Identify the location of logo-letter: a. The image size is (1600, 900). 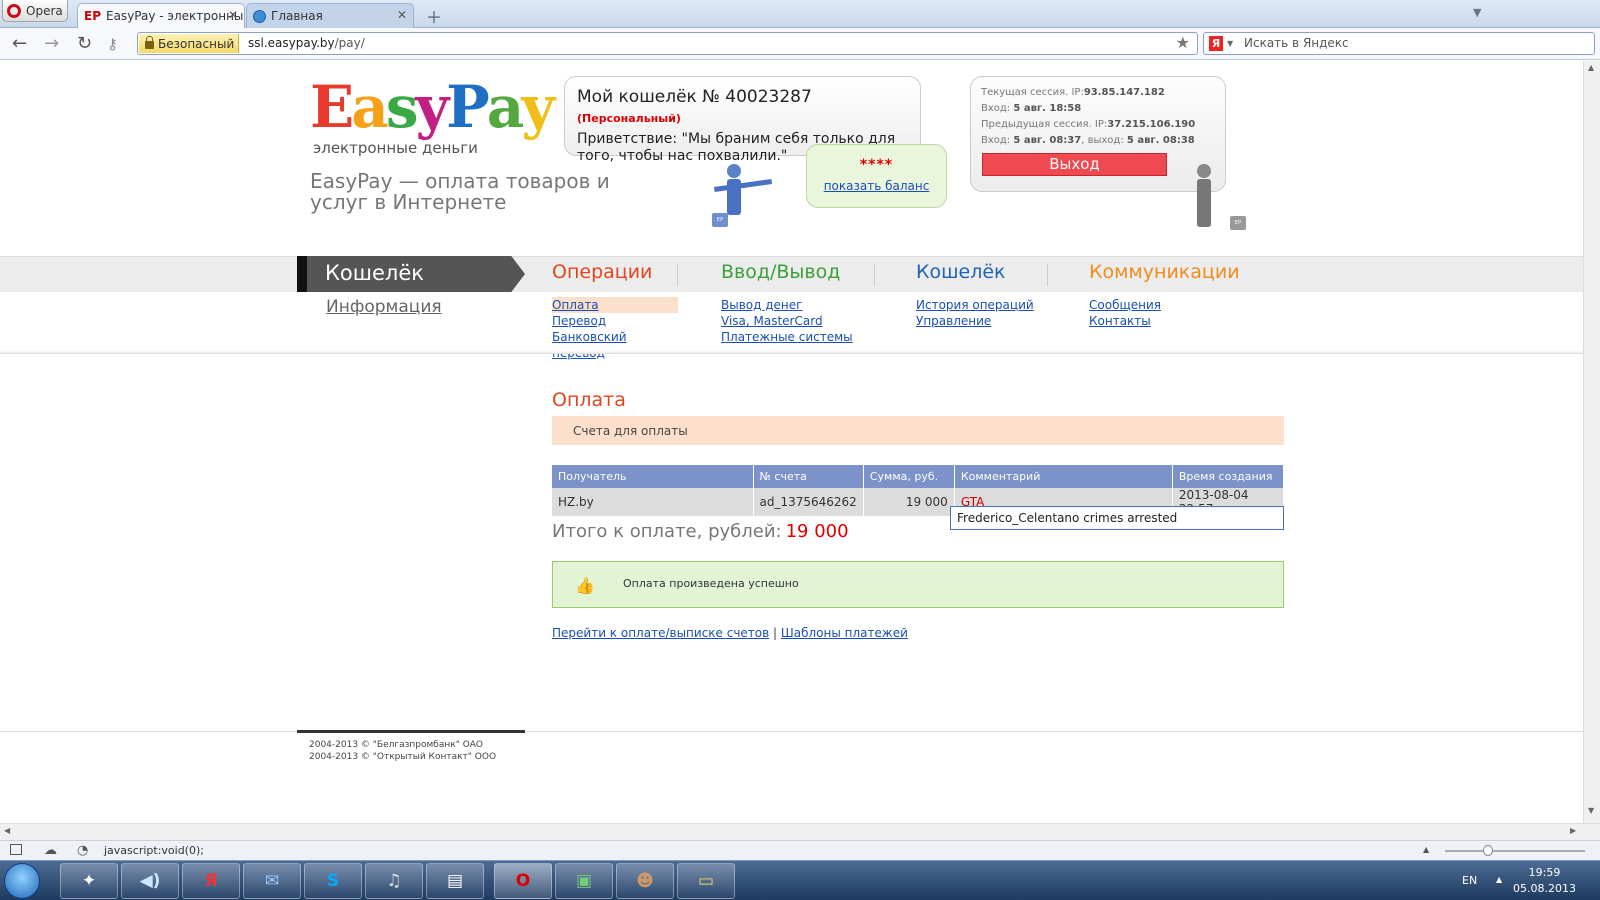
(370, 107).